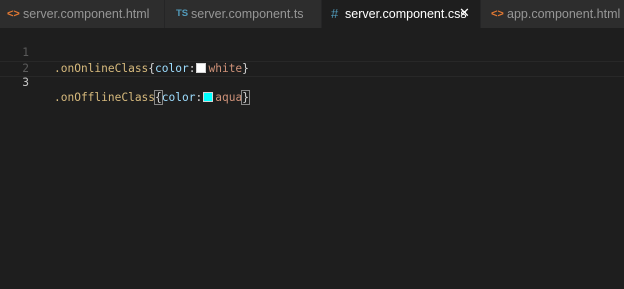  I want to click on open-brace-matched: {, so click(158, 97).